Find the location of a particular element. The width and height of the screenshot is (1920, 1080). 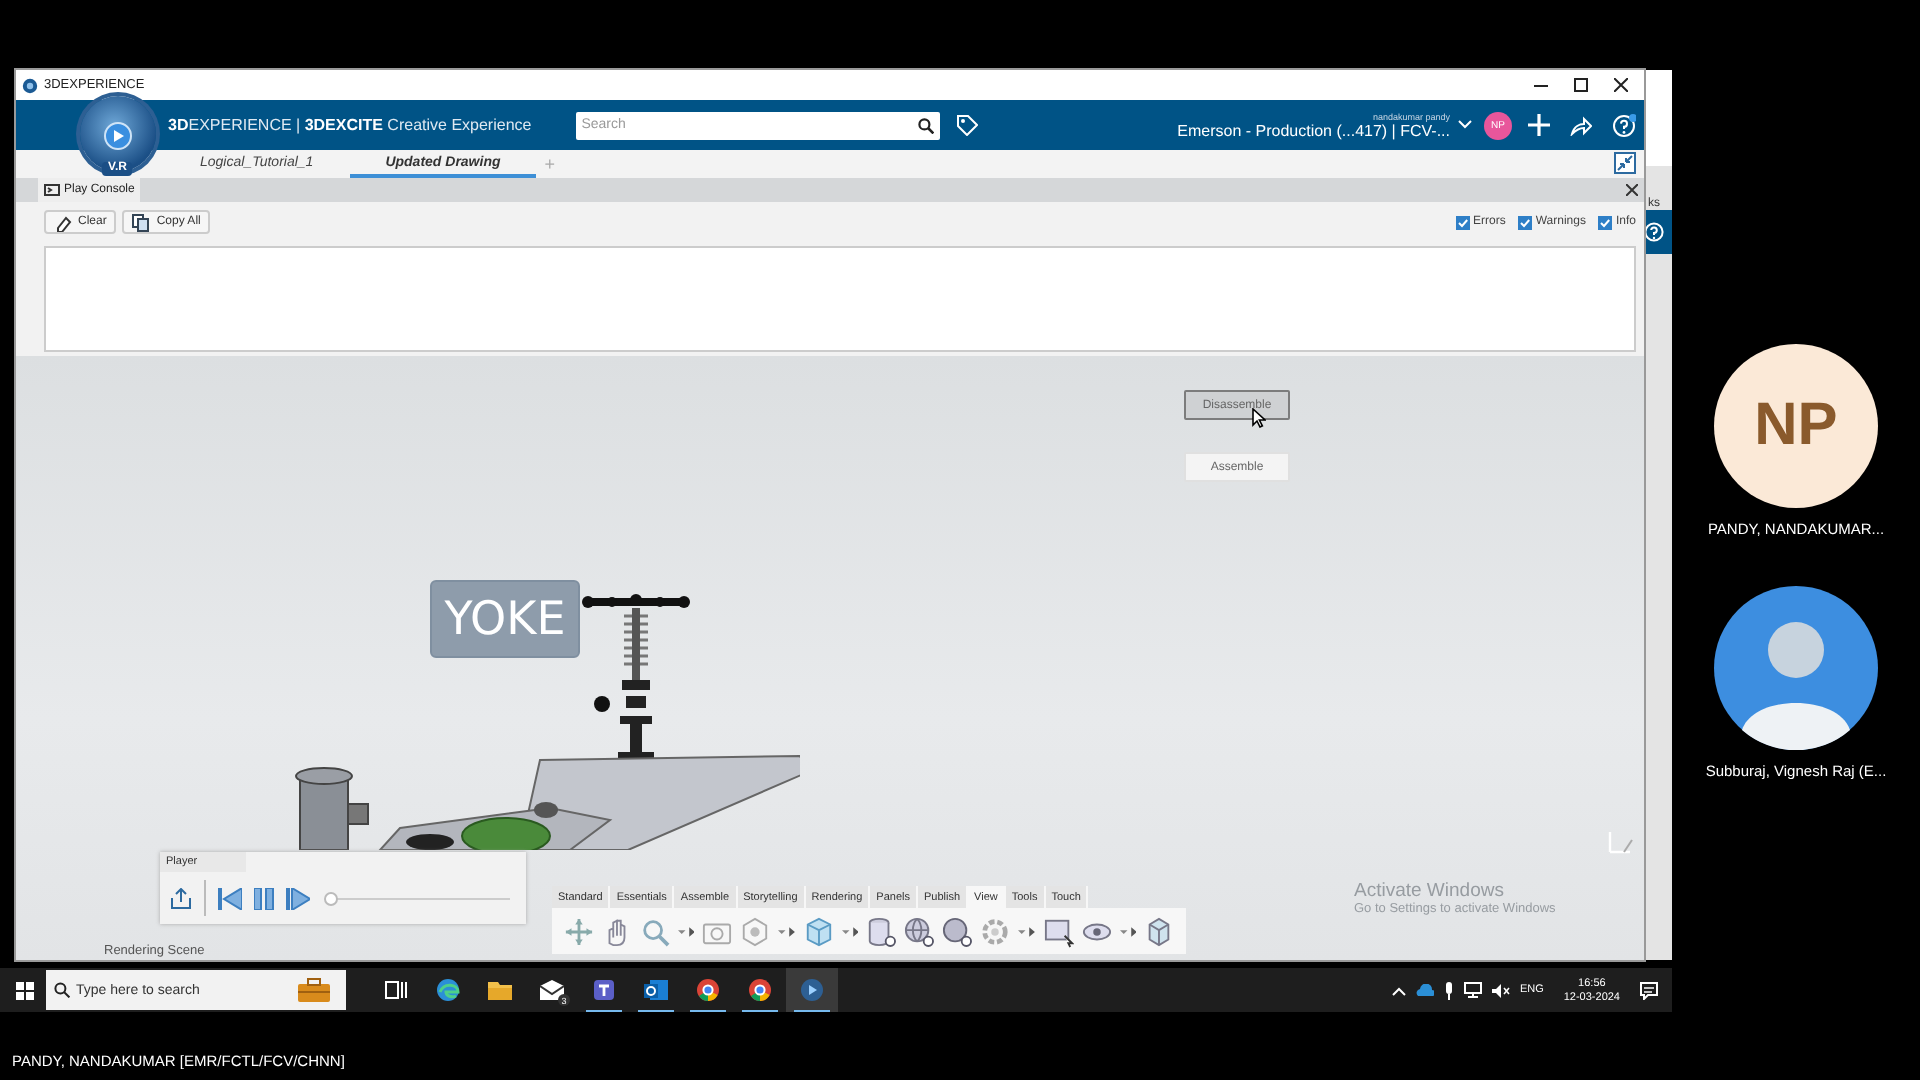

network-icon is located at coordinates (1472, 990).